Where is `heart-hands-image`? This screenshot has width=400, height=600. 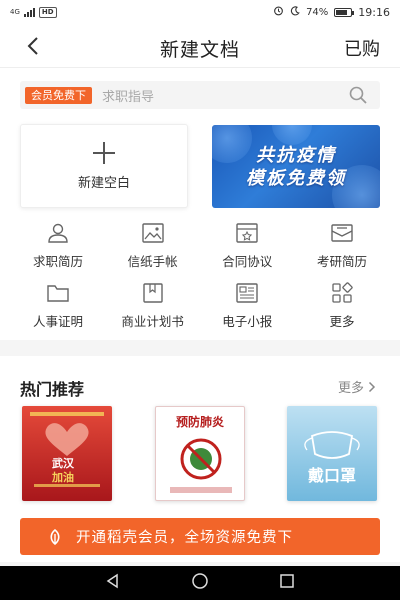 heart-hands-image is located at coordinates (67, 449).